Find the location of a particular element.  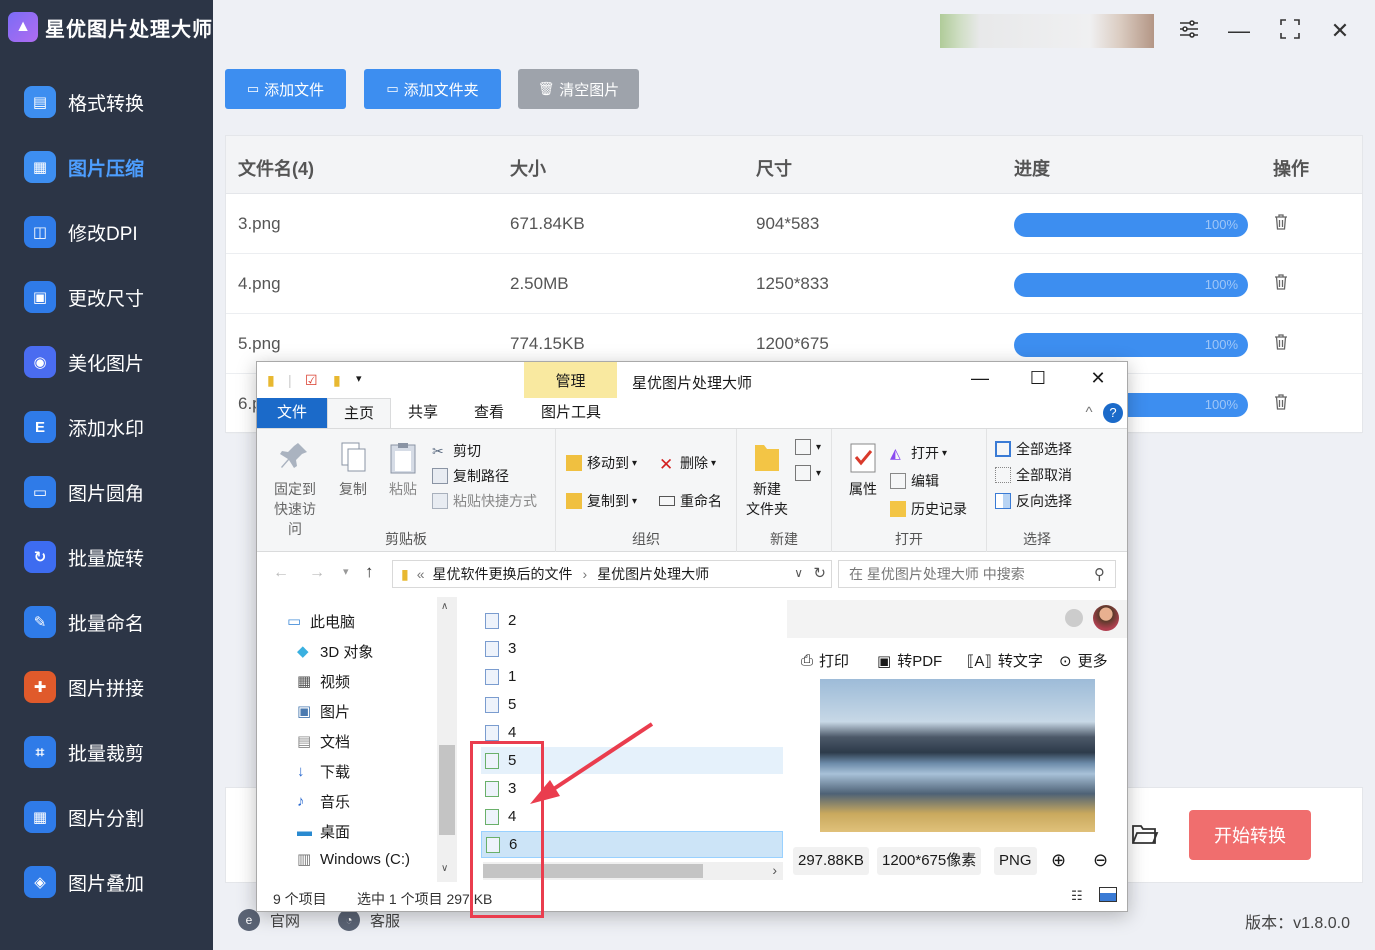

explorer-minimize-icon: — is located at coordinates (980, 380).